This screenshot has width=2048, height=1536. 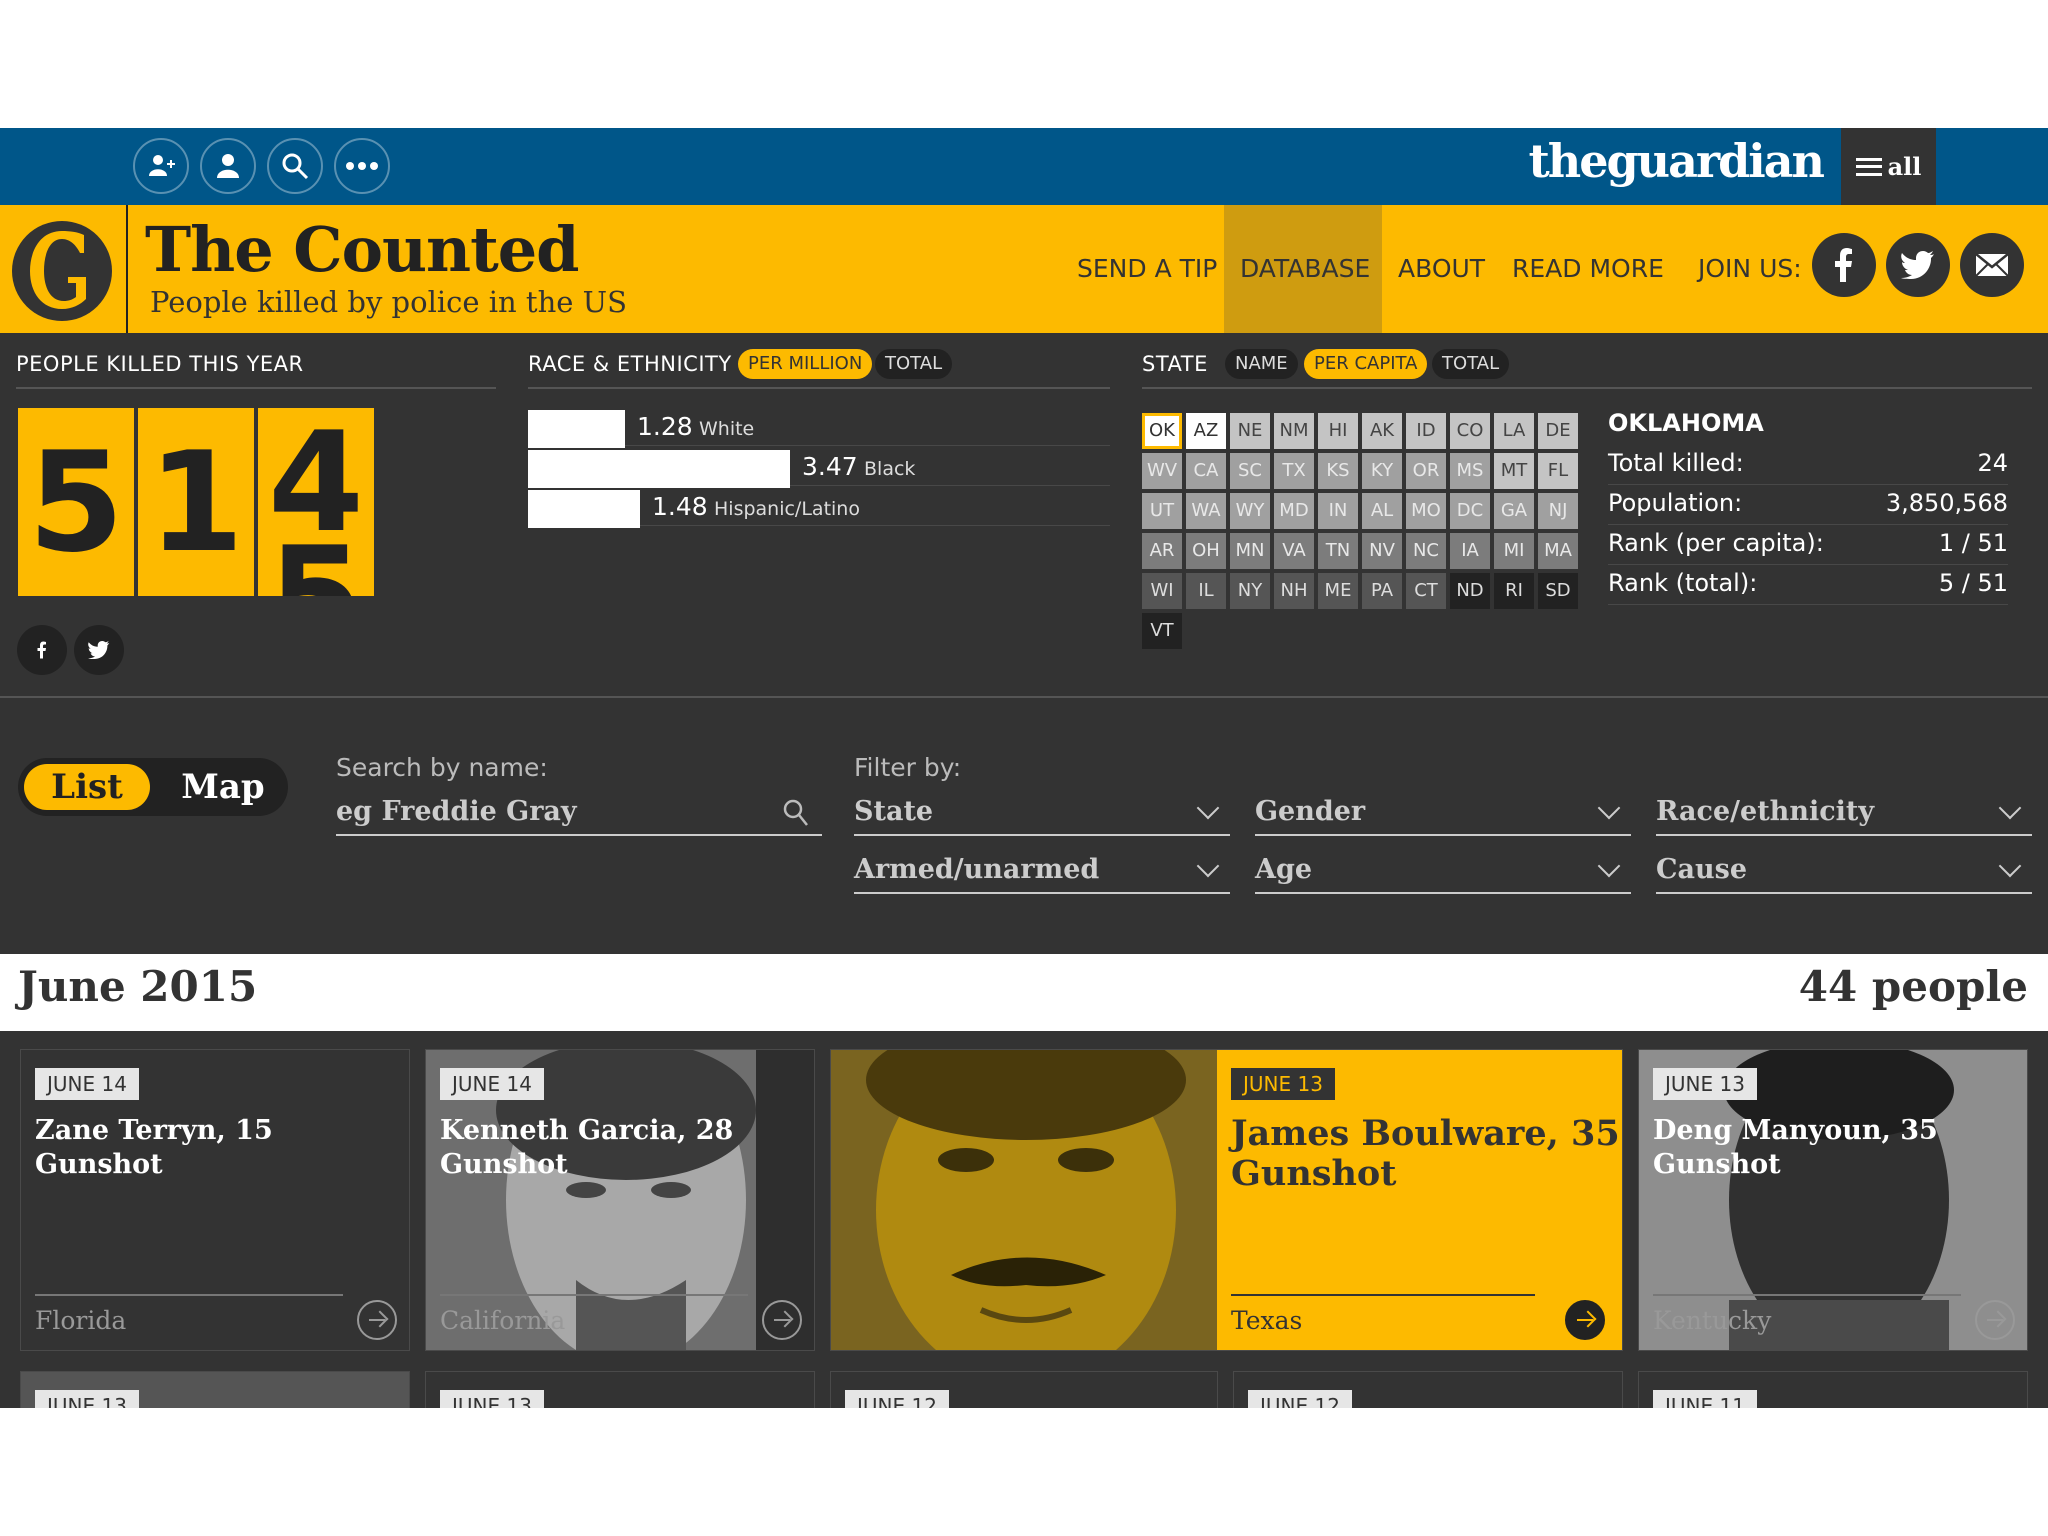 What do you see at coordinates (1514, 431) in the screenshot?
I see `state-cell: LA` at bounding box center [1514, 431].